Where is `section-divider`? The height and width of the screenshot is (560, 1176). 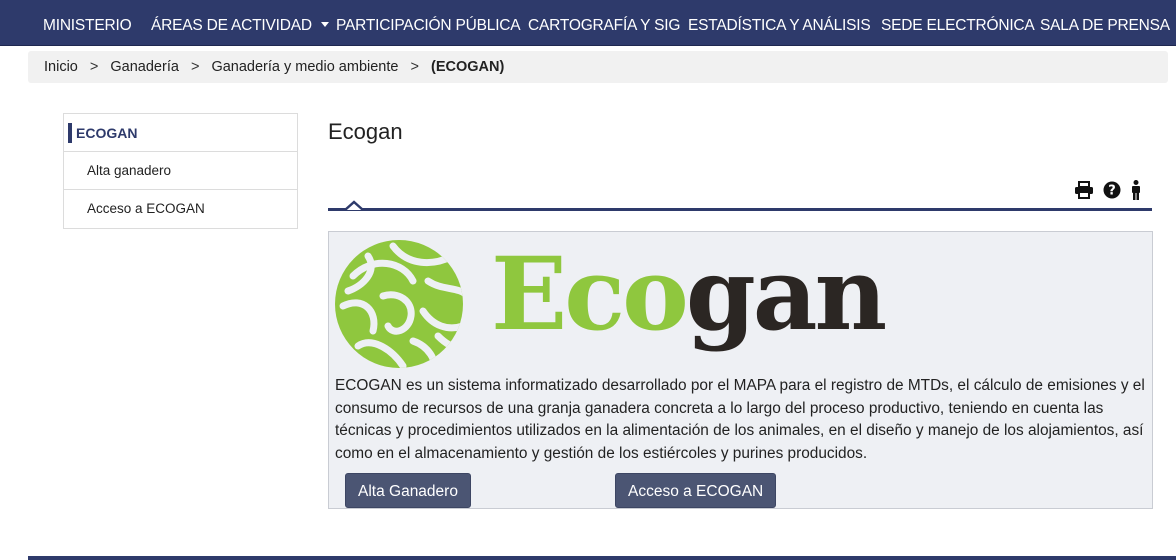
section-divider is located at coordinates (740, 209).